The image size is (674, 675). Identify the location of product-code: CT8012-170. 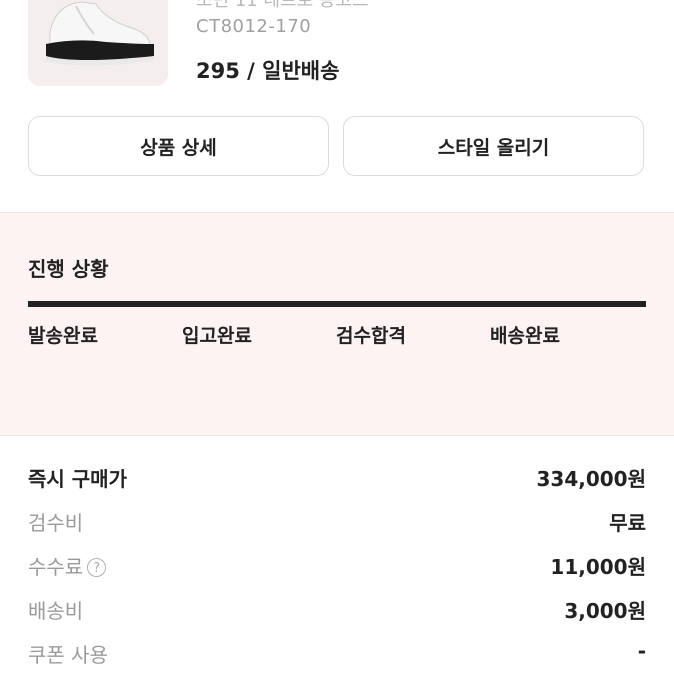
(254, 26).